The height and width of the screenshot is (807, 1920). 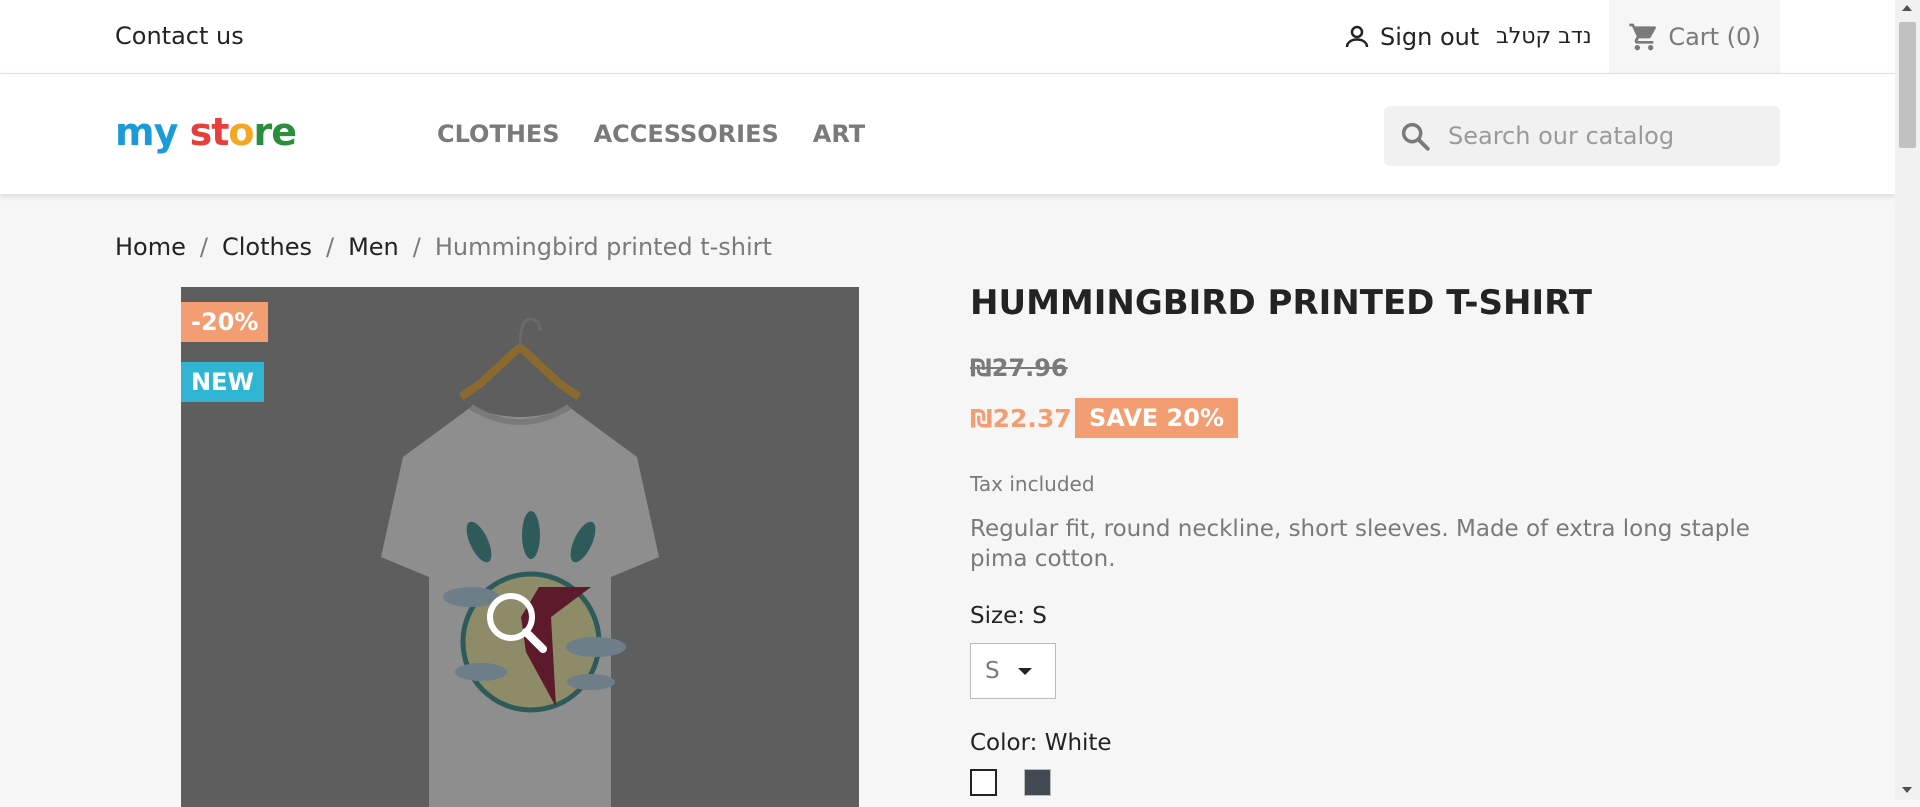 What do you see at coordinates (1156, 418) in the screenshot?
I see `save-badge: SAVE 20%` at bounding box center [1156, 418].